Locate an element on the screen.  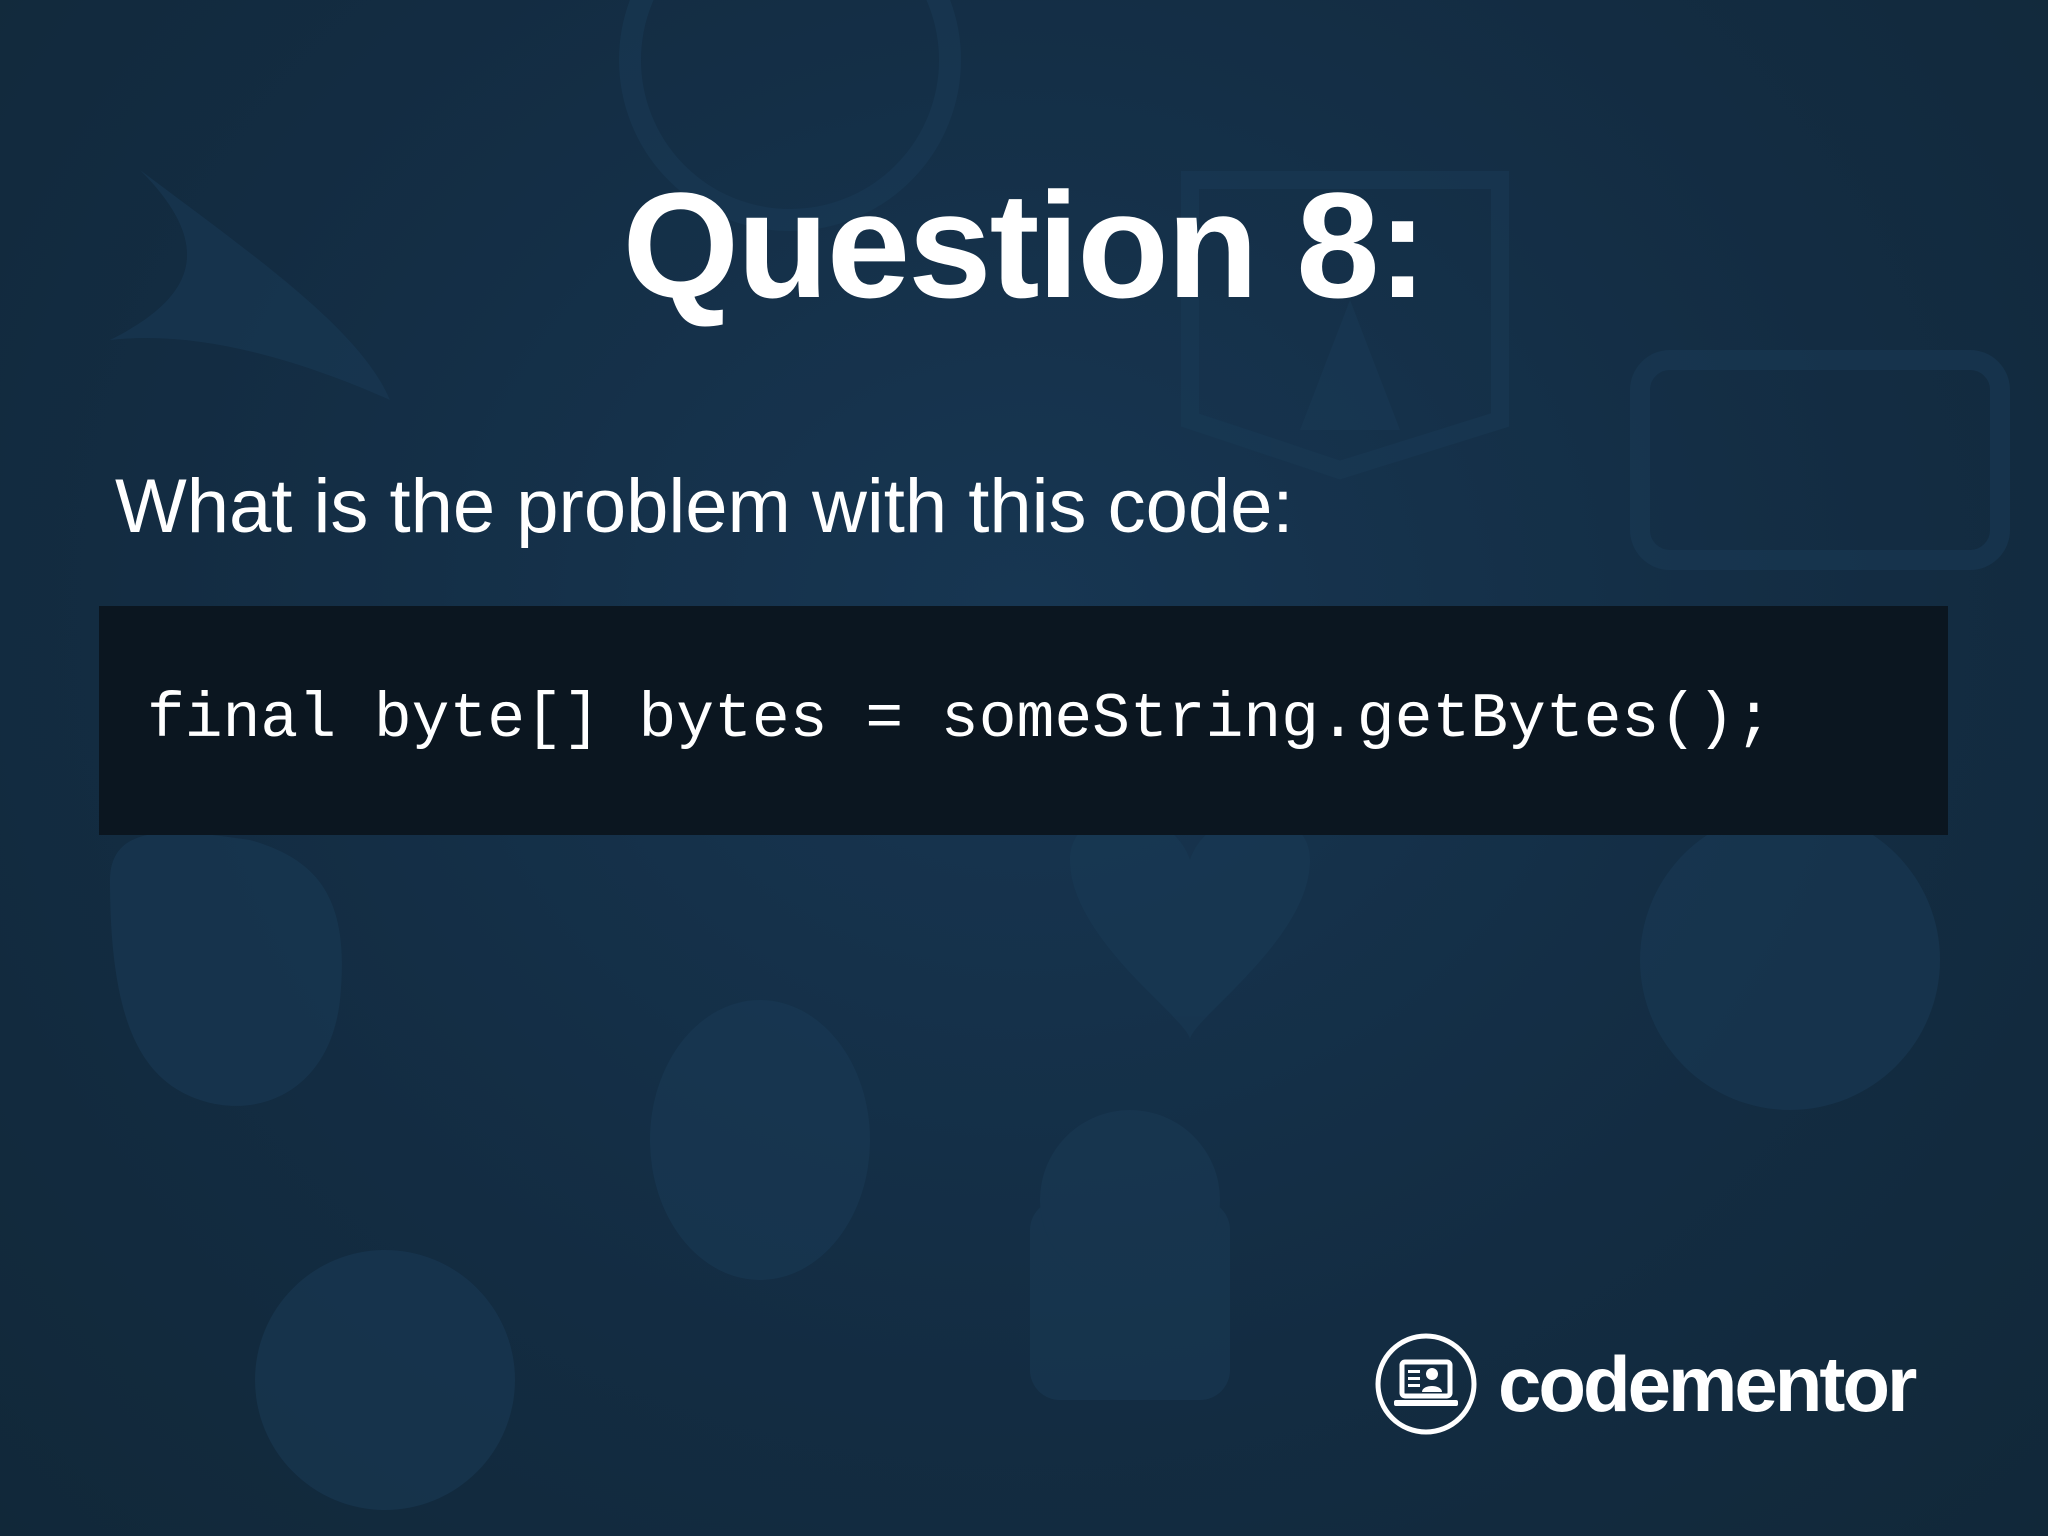
github-logo-icon is located at coordinates (1790, 960).